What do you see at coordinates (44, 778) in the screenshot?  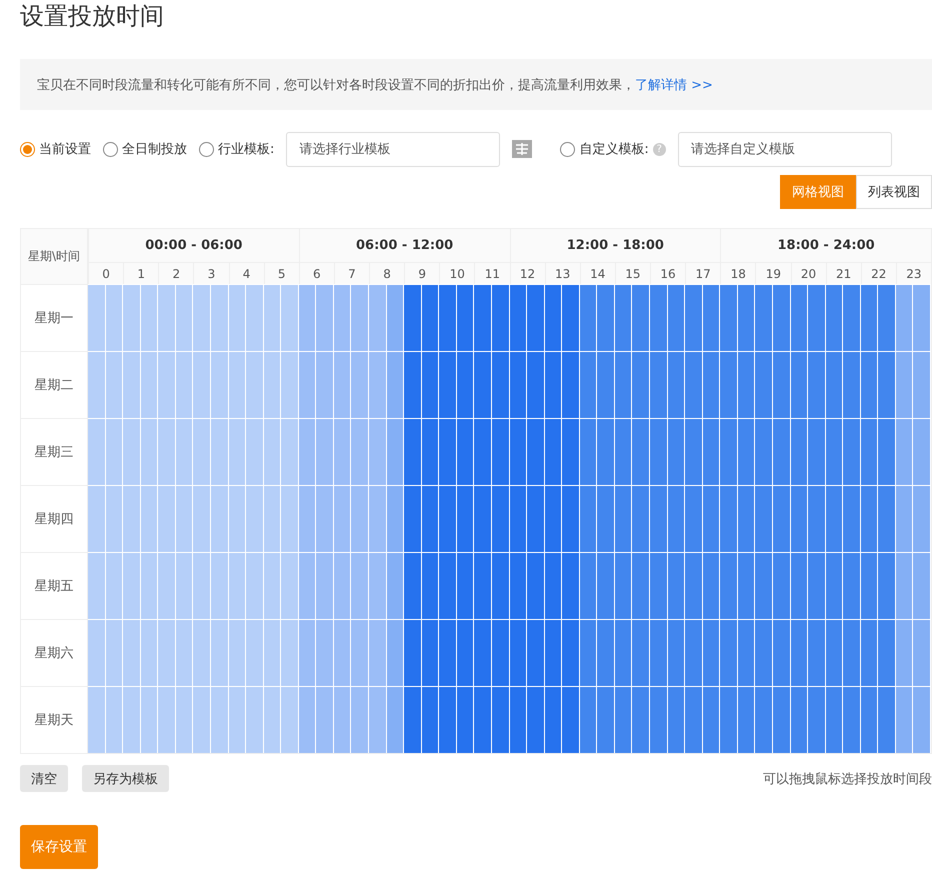 I see `action-button: 清空` at bounding box center [44, 778].